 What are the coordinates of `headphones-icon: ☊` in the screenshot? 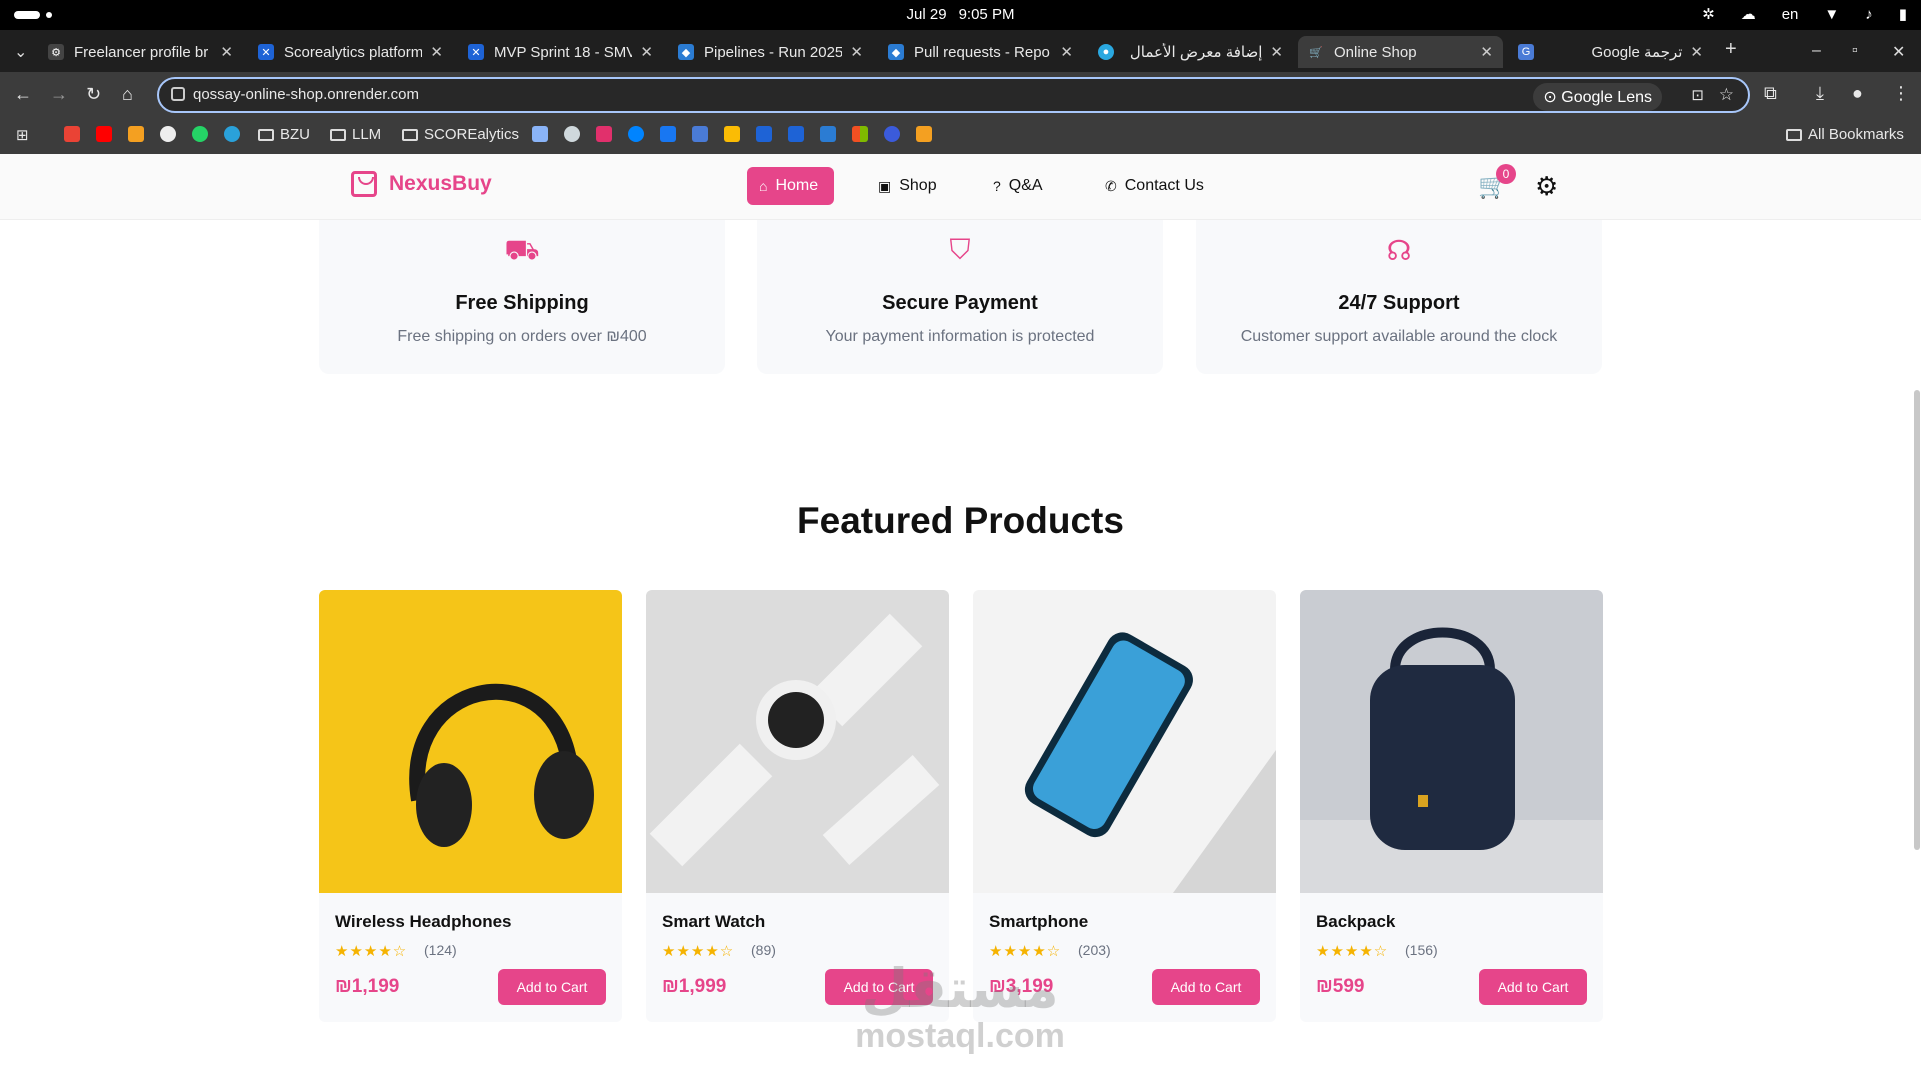 It's located at (1399, 250).